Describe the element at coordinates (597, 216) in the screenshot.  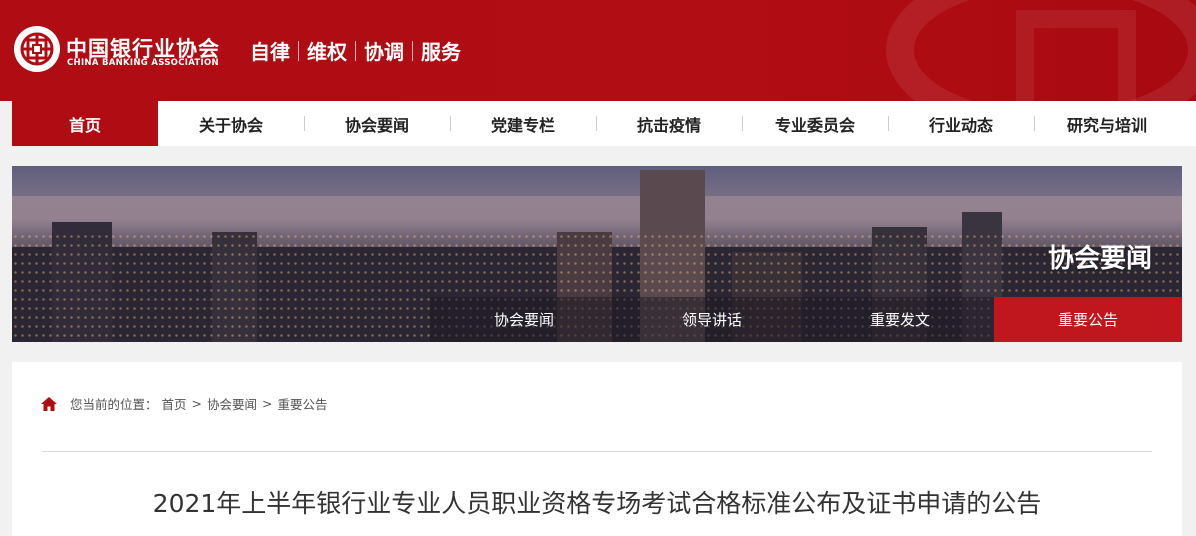
I see `banner-sky` at that location.